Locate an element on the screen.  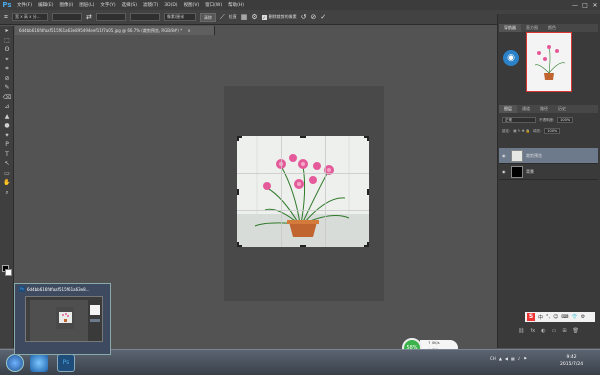
width-input is located at coordinates (66, 17).